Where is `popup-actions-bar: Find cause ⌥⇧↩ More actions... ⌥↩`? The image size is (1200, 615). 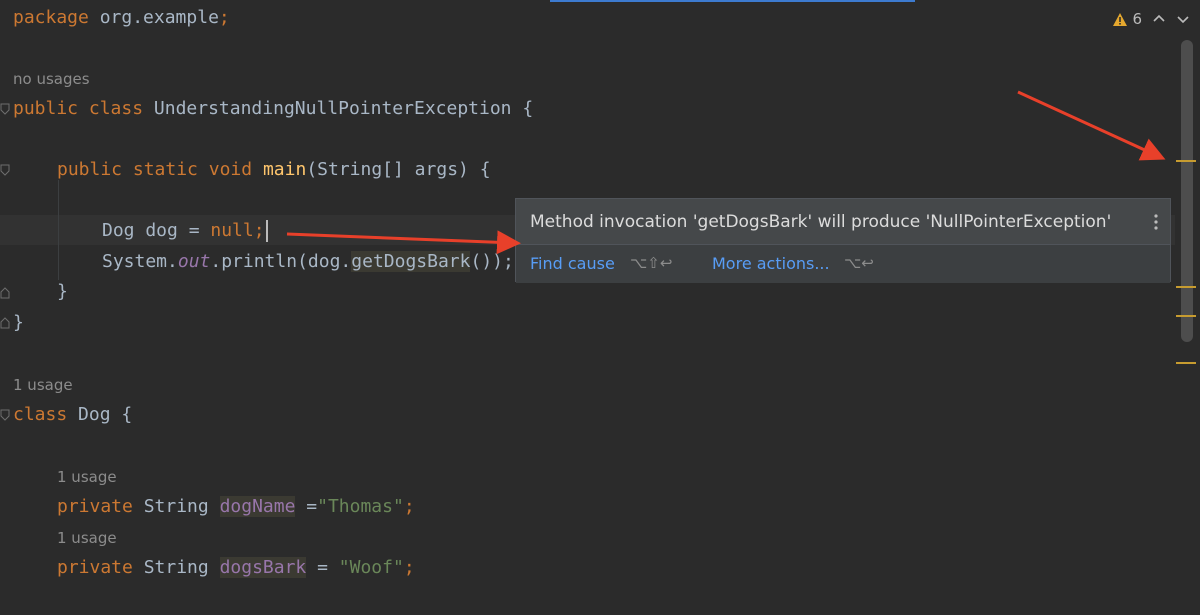 popup-actions-bar: Find cause ⌥⇧↩ More actions... ⌥↩ is located at coordinates (843, 263).